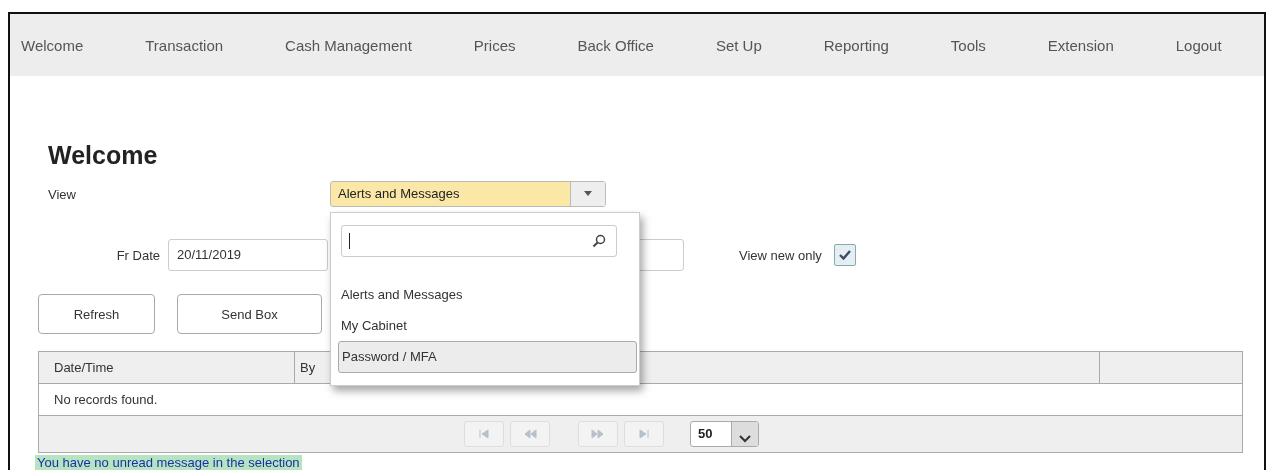 Image resolution: width=1270 pixels, height=470 pixels. What do you see at coordinates (62, 194) in the screenshot?
I see `field-label: View` at bounding box center [62, 194].